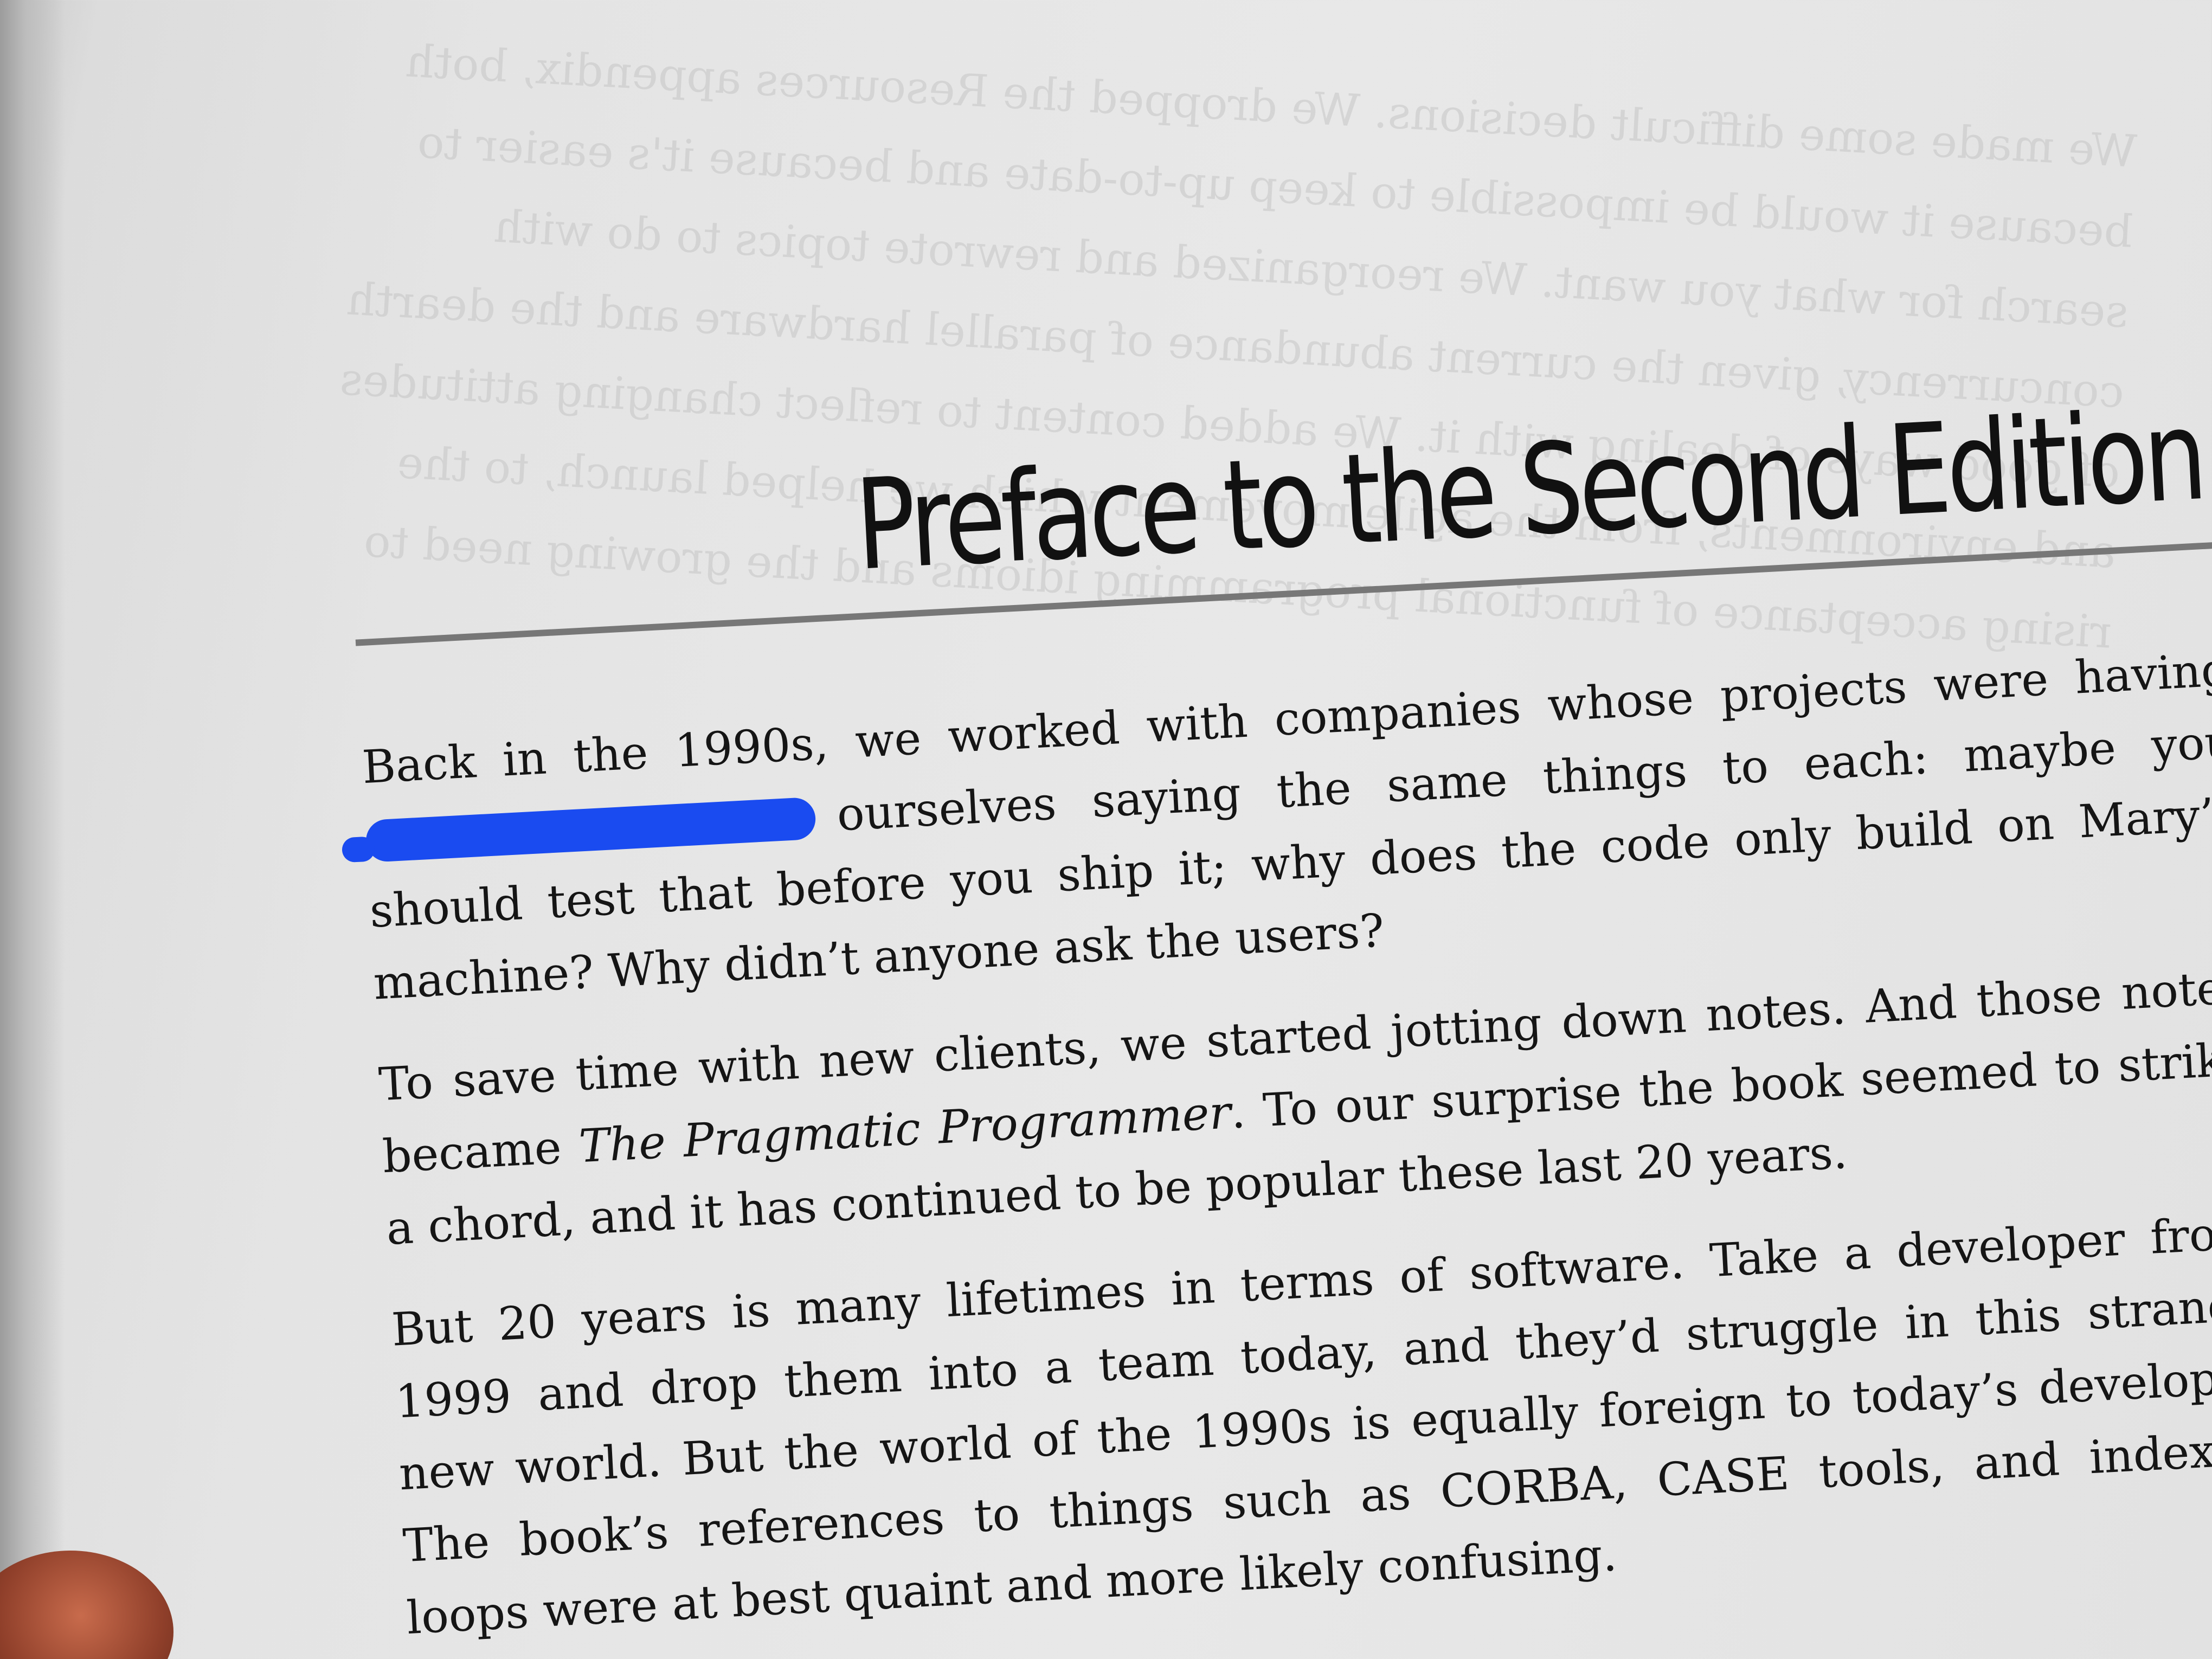 The image size is (2212, 1659). Describe the element at coordinates (86, 1605) in the screenshot. I see `thumb-in-frame` at that location.